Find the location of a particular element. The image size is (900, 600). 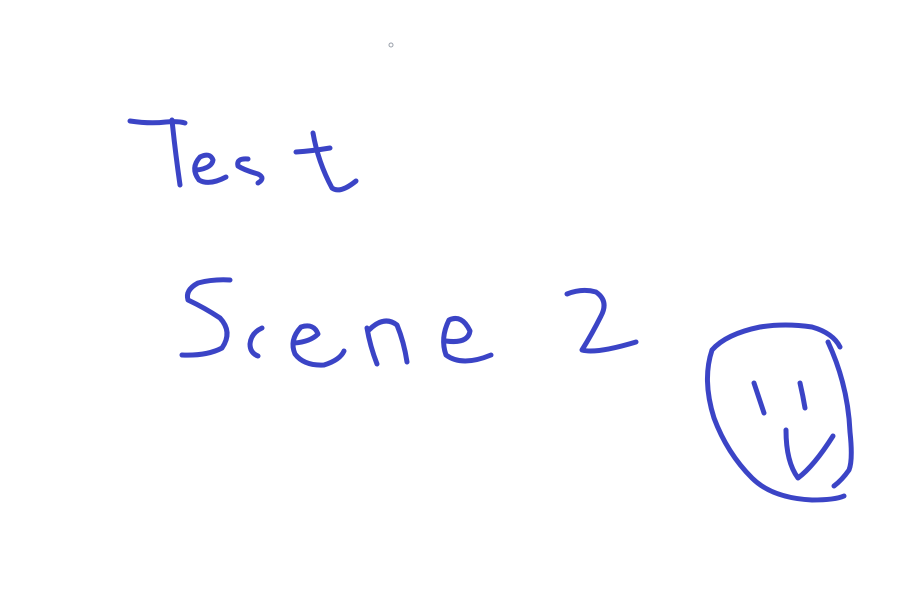

handwriting-test is located at coordinates (243, 155).